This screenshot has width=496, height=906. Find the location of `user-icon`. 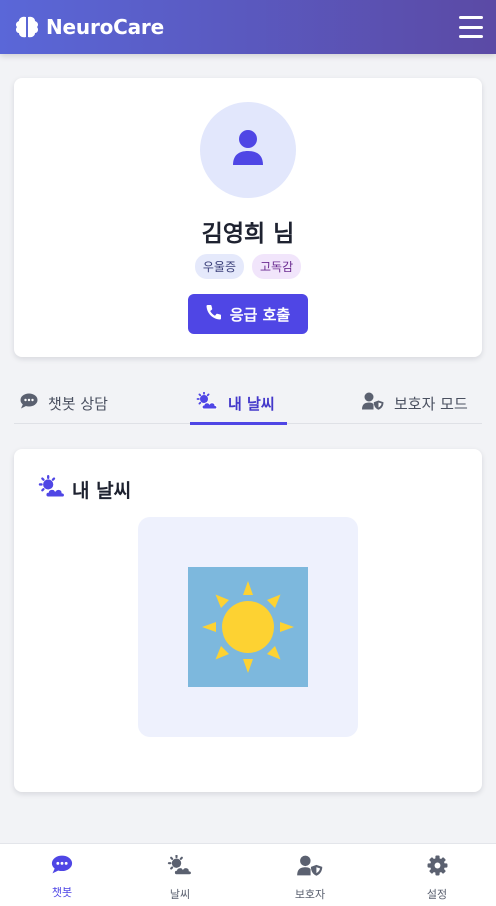

user-icon is located at coordinates (248, 150).